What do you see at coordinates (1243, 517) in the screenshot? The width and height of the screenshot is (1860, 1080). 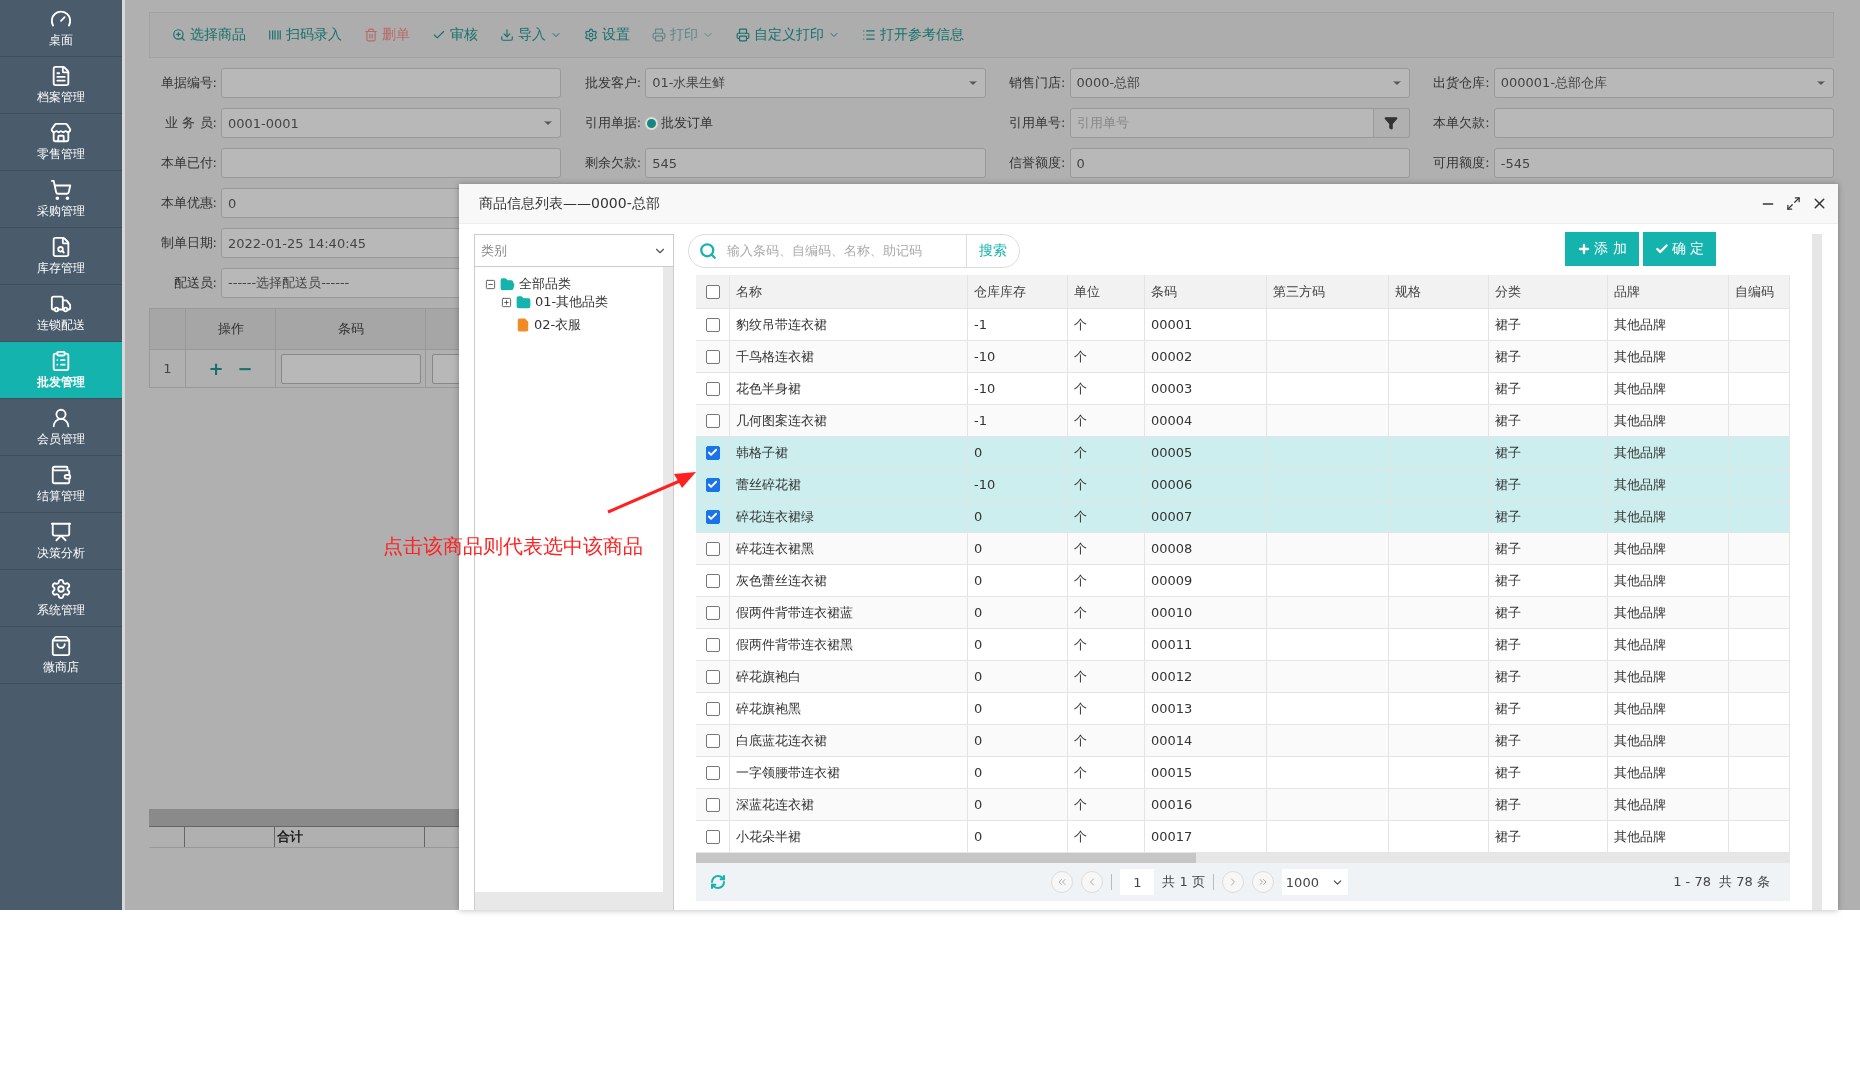 I see `table-row: 碎花连衣裙绿 0 个 00007 裙子 其他品牌` at bounding box center [1243, 517].